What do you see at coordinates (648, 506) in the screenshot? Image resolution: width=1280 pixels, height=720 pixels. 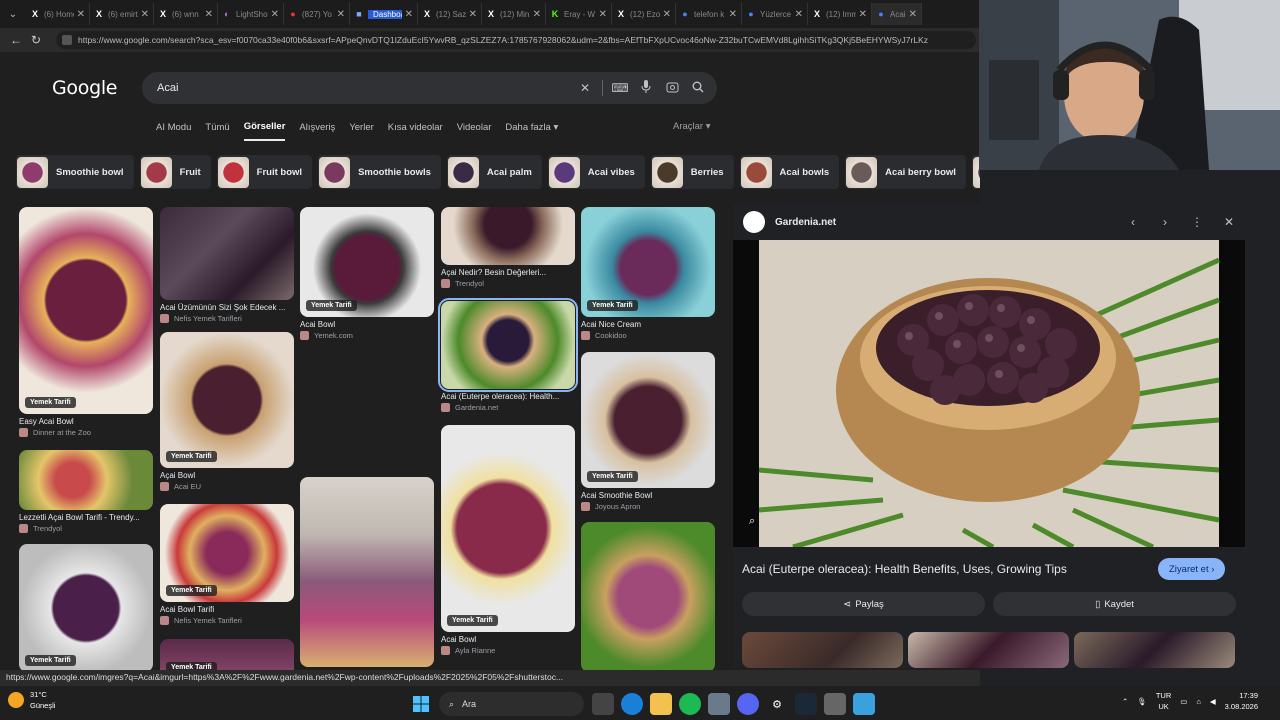 I see `result-source: Joyous Apron` at bounding box center [648, 506].